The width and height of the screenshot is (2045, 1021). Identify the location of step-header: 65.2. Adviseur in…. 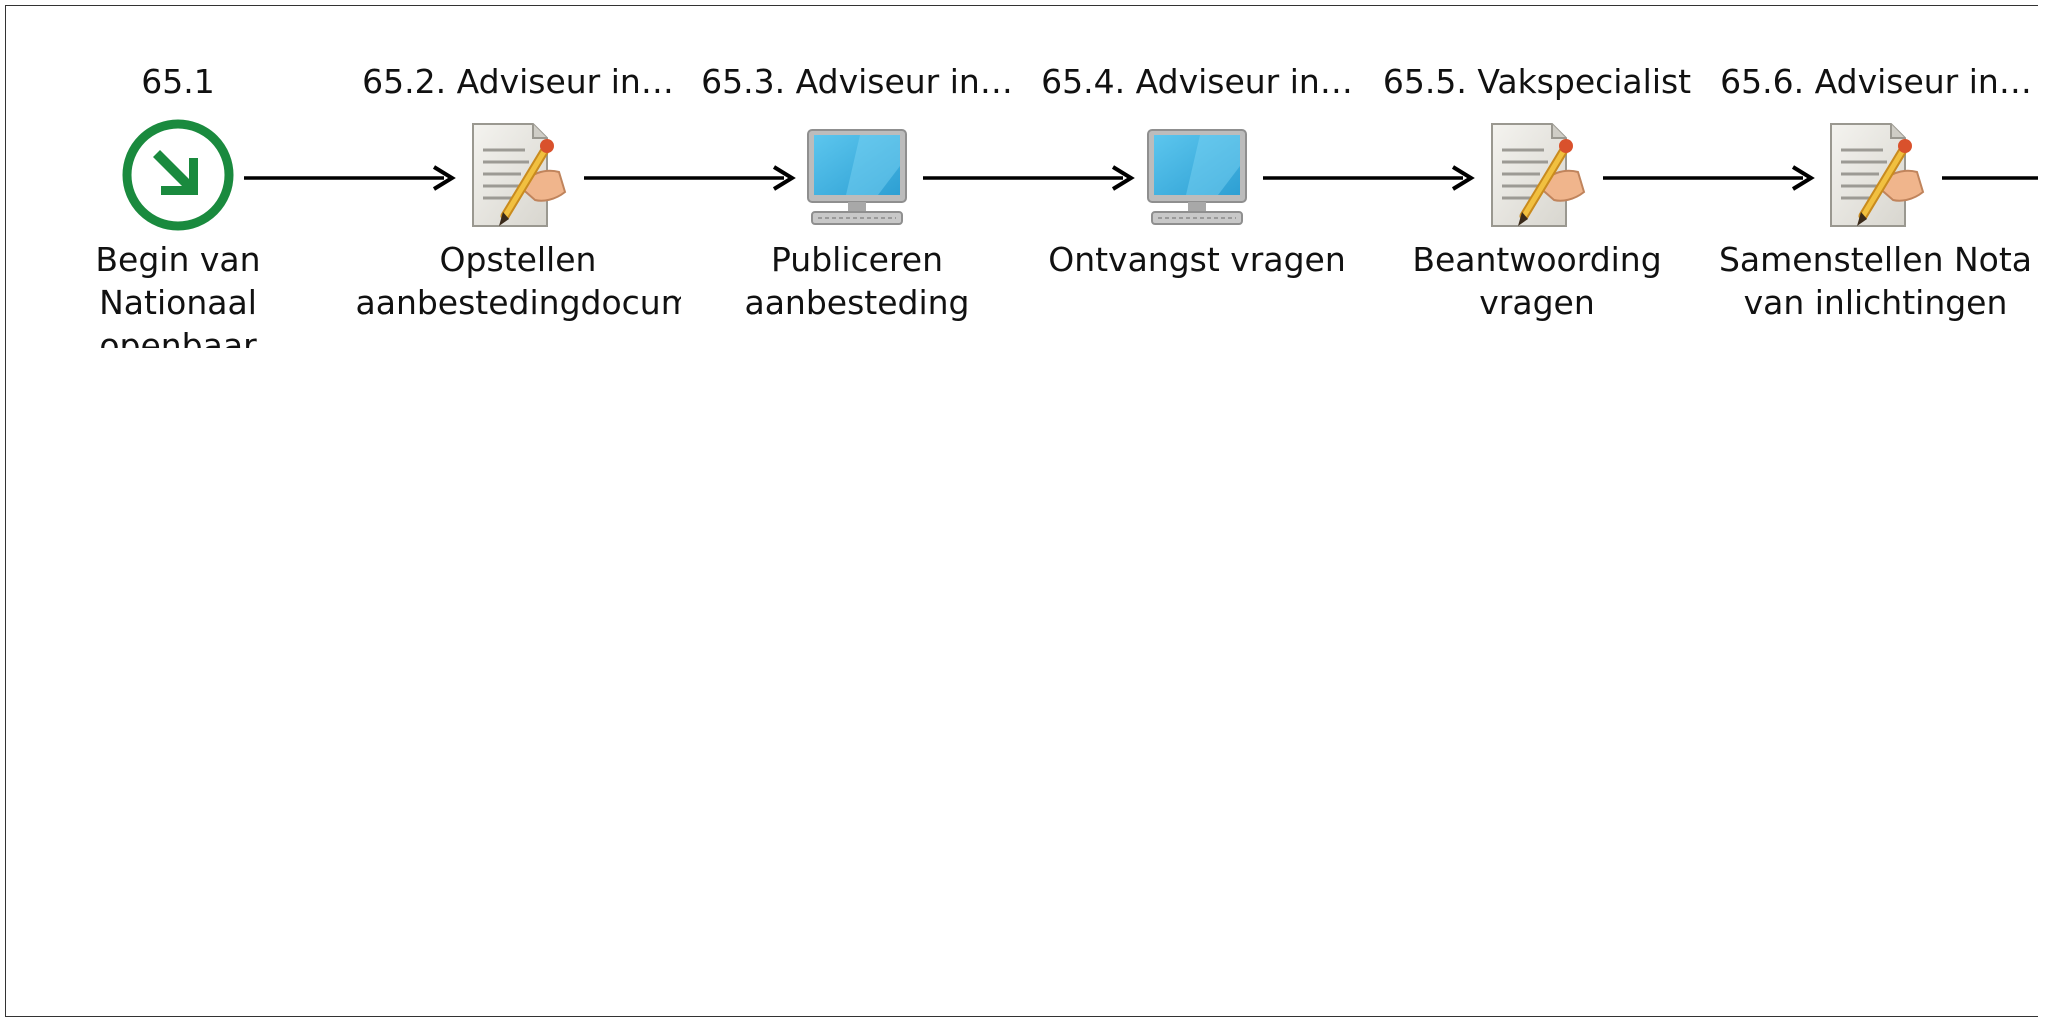
(518, 81).